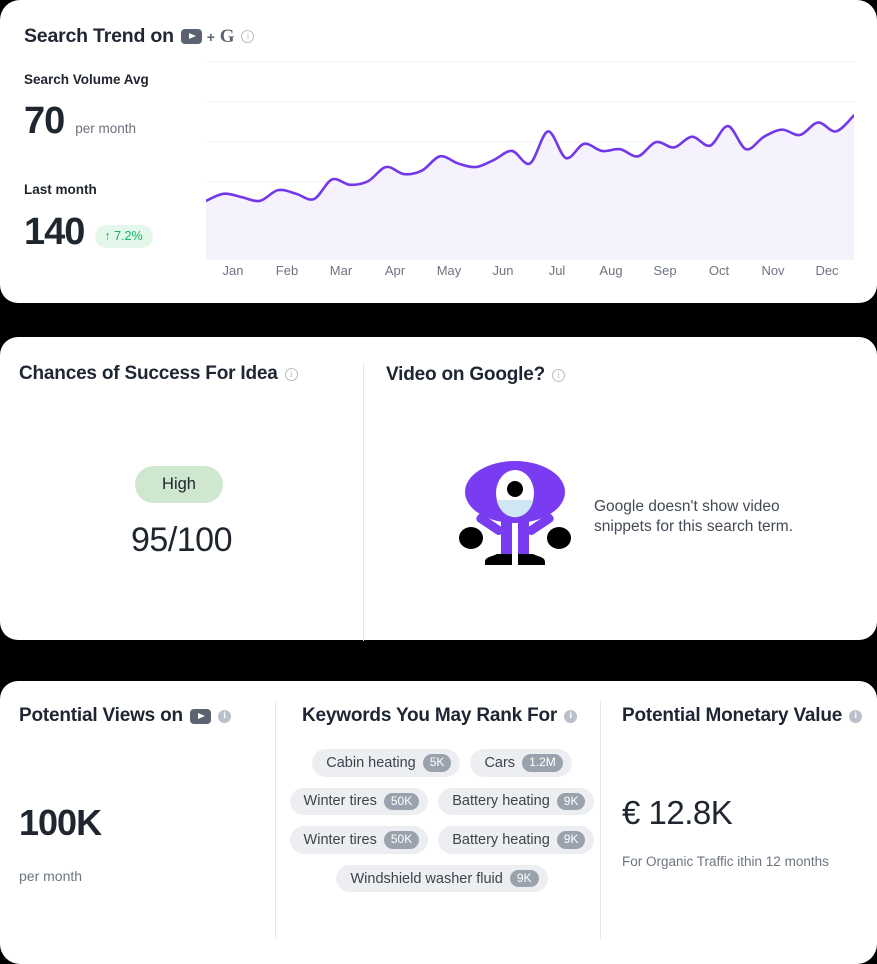 The width and height of the screenshot is (877, 964). What do you see at coordinates (287, 270) in the screenshot?
I see `chart-x-tick: Feb` at bounding box center [287, 270].